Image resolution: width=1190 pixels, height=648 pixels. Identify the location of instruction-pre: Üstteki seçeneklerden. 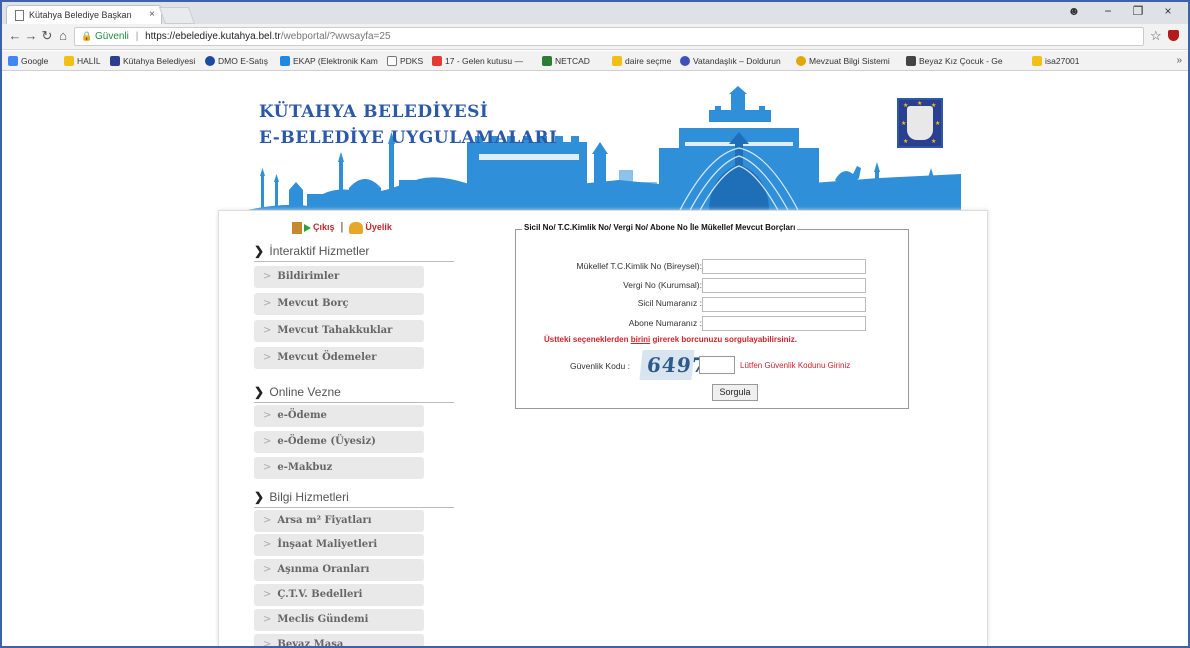
(587, 339).